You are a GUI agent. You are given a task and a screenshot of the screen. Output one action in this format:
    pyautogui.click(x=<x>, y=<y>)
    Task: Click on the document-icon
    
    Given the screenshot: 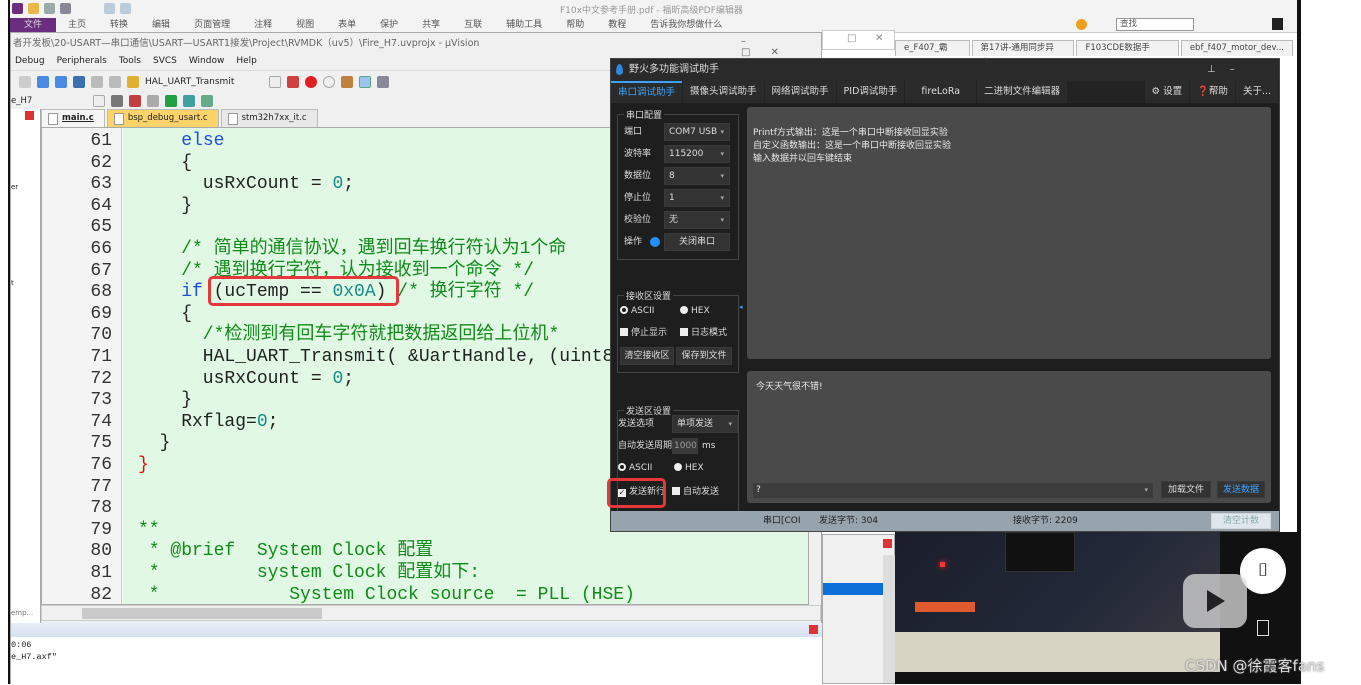 What is the action you would take?
    pyautogui.click(x=1263, y=628)
    